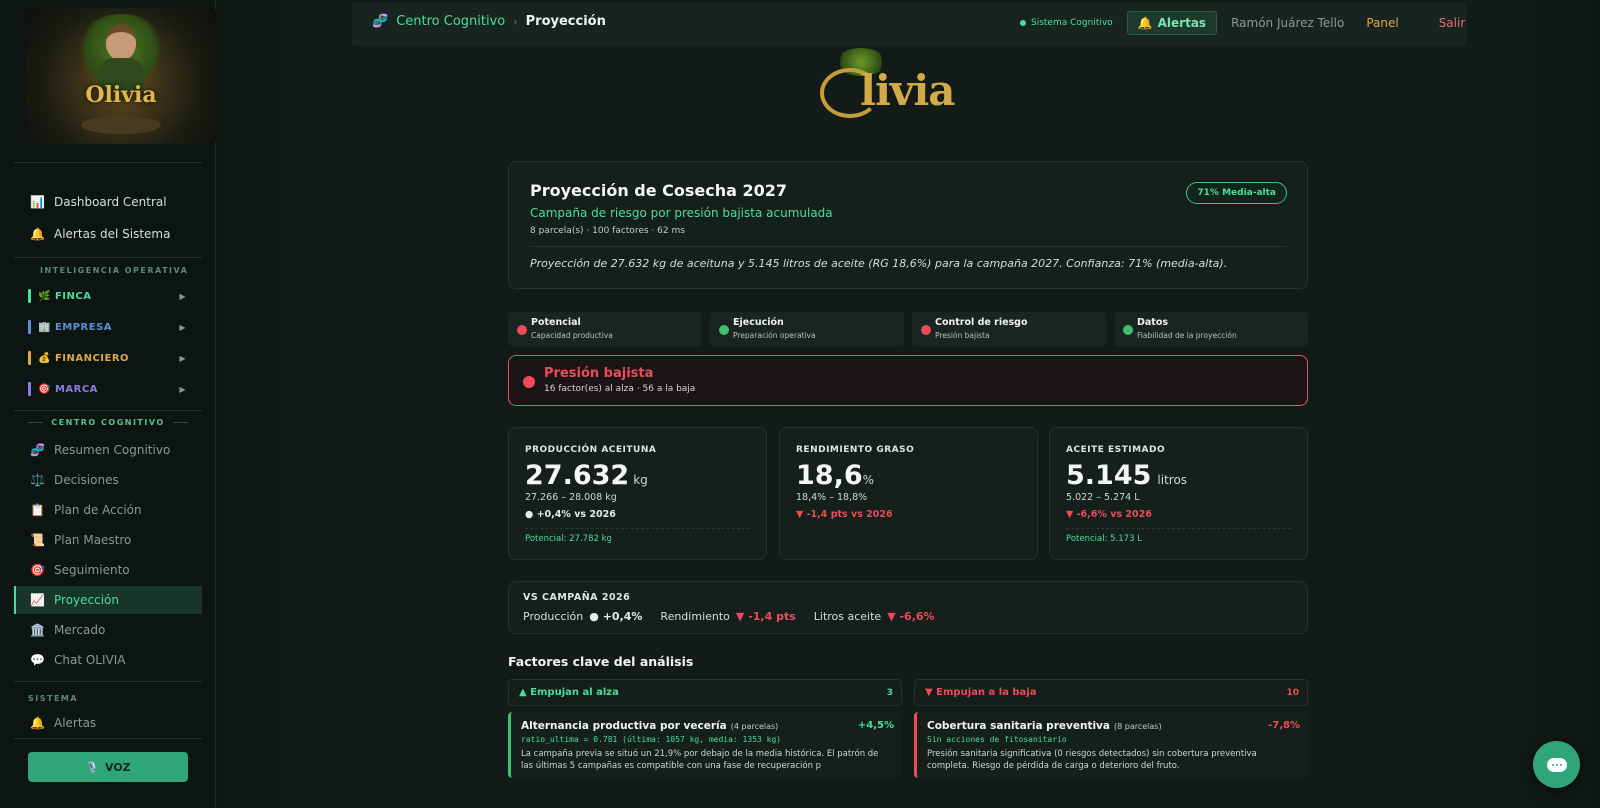 The height and width of the screenshot is (808, 1600). Describe the element at coordinates (121, 42) in the screenshot. I see `avatar-face-graphic` at that location.